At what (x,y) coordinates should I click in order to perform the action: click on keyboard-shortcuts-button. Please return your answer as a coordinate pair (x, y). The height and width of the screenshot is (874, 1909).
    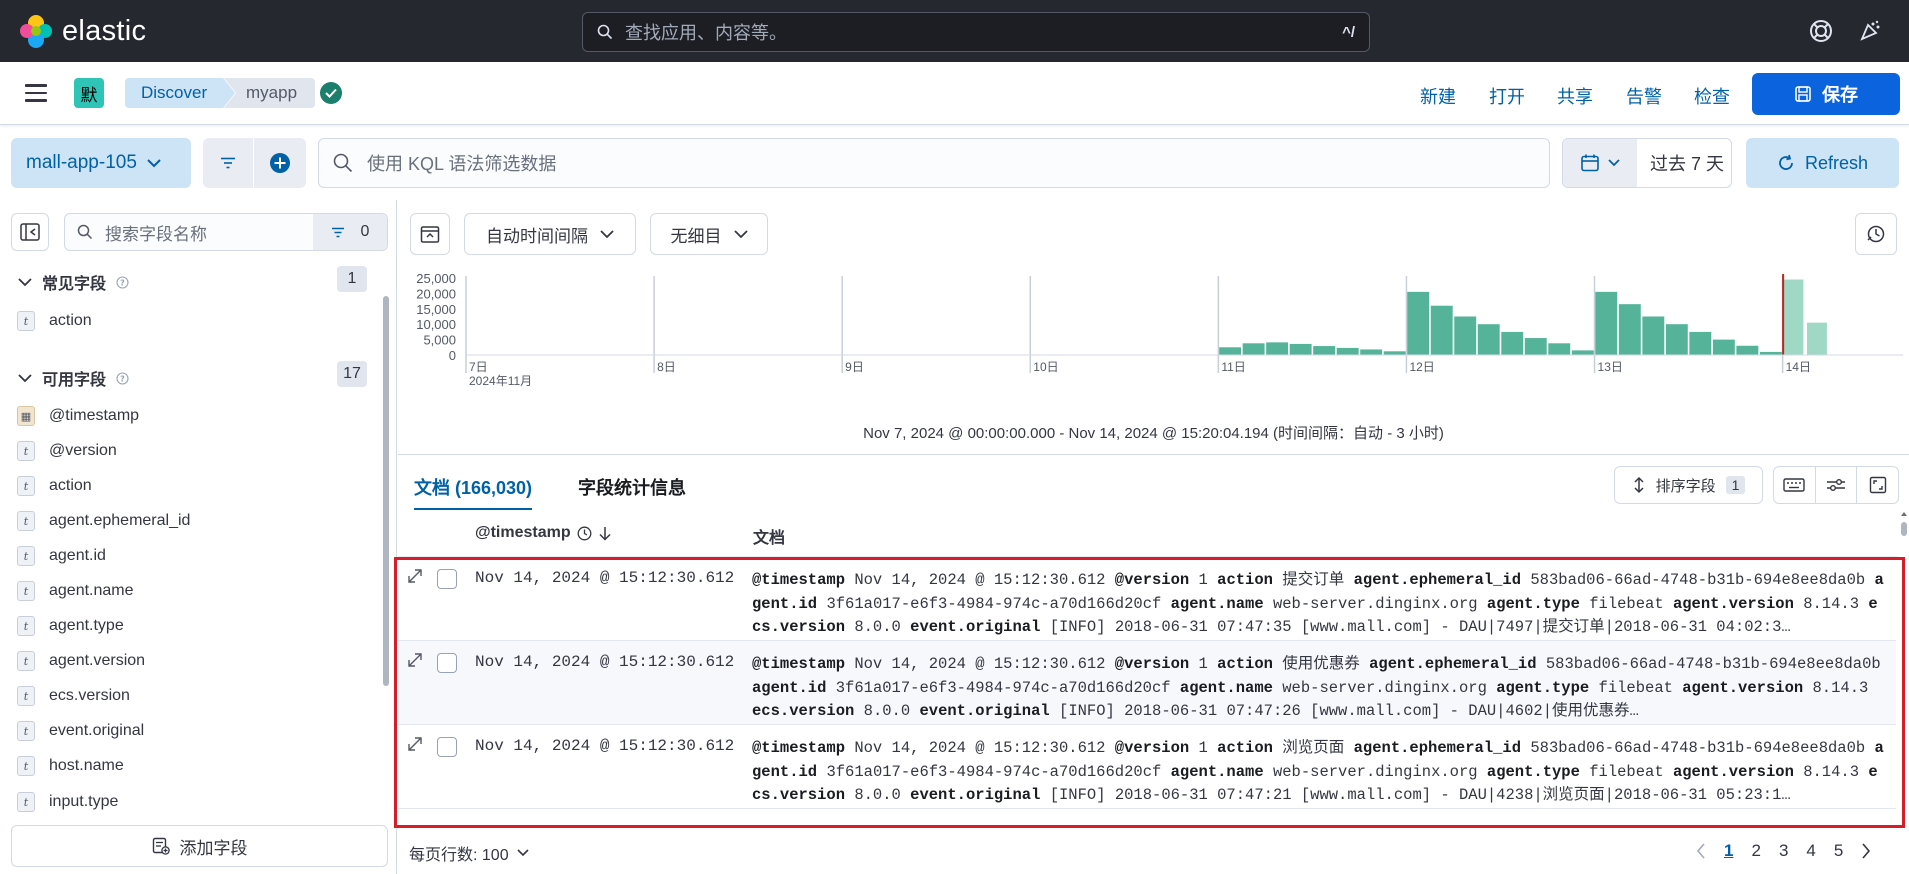
    Looking at the image, I should click on (1795, 485).